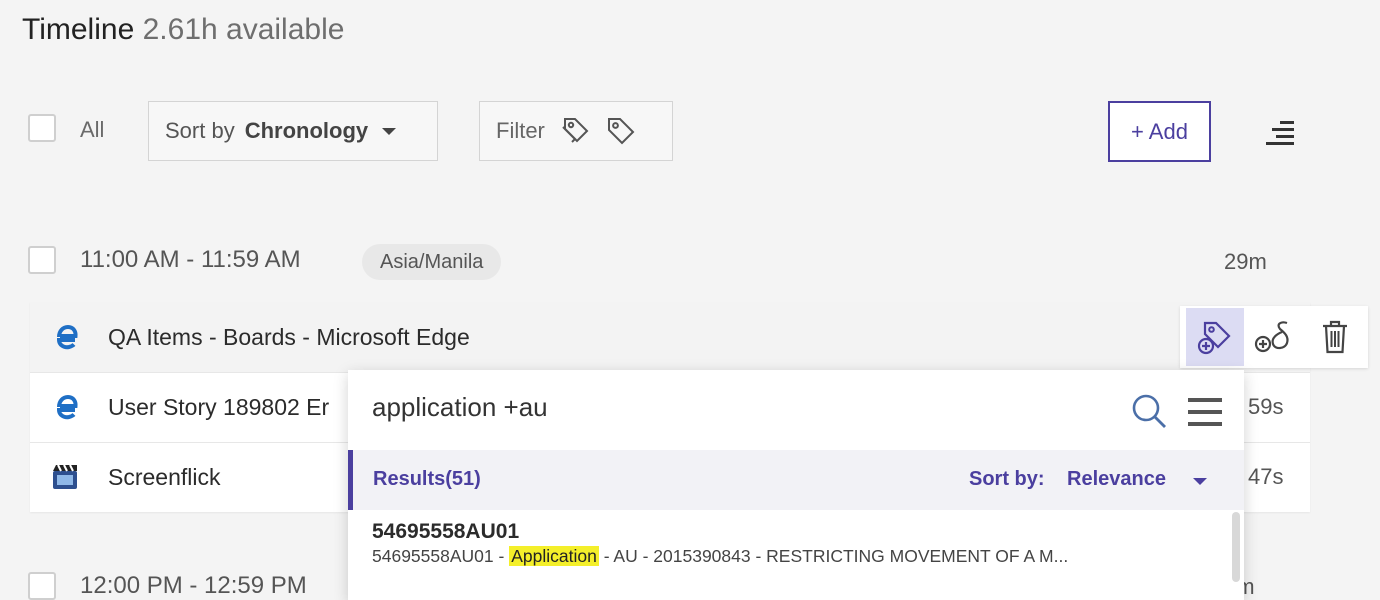 Image resolution: width=1380 pixels, height=600 pixels. I want to click on tags-filter-icon, so click(577, 131).